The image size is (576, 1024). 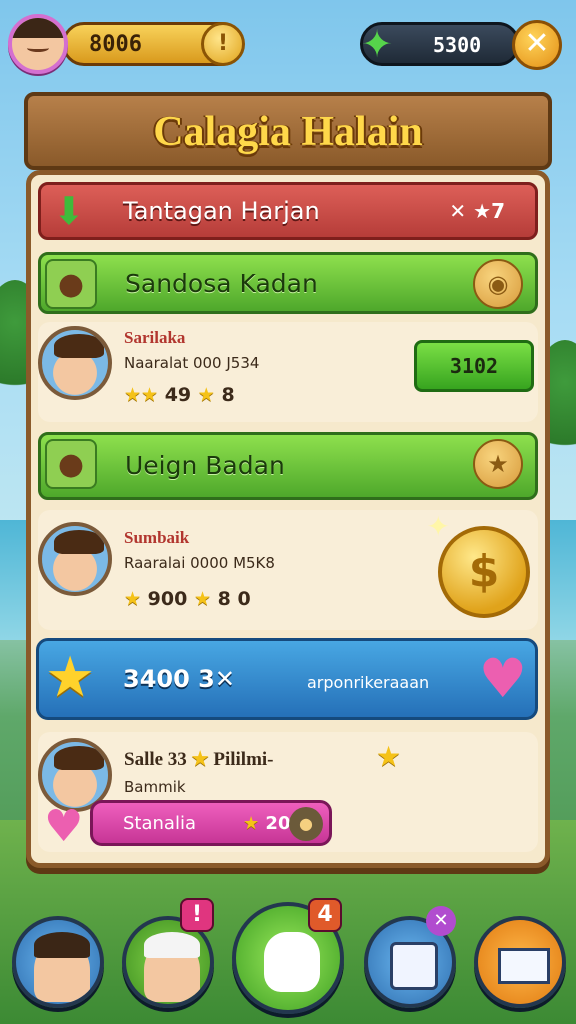 What do you see at coordinates (306, 824) in the screenshot?
I see `money-bag-icon: ●` at bounding box center [306, 824].